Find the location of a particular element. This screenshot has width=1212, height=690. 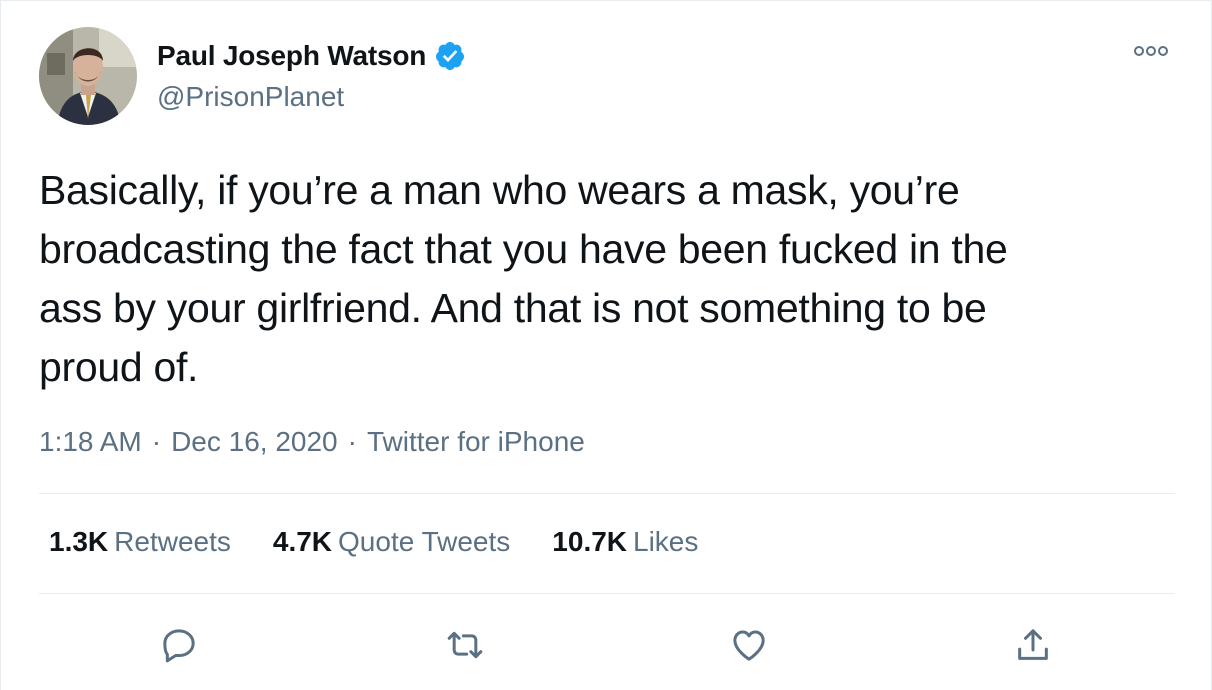

author-names: Paul Joseph Watson @PrisonPlanet is located at coordinates (311, 76).